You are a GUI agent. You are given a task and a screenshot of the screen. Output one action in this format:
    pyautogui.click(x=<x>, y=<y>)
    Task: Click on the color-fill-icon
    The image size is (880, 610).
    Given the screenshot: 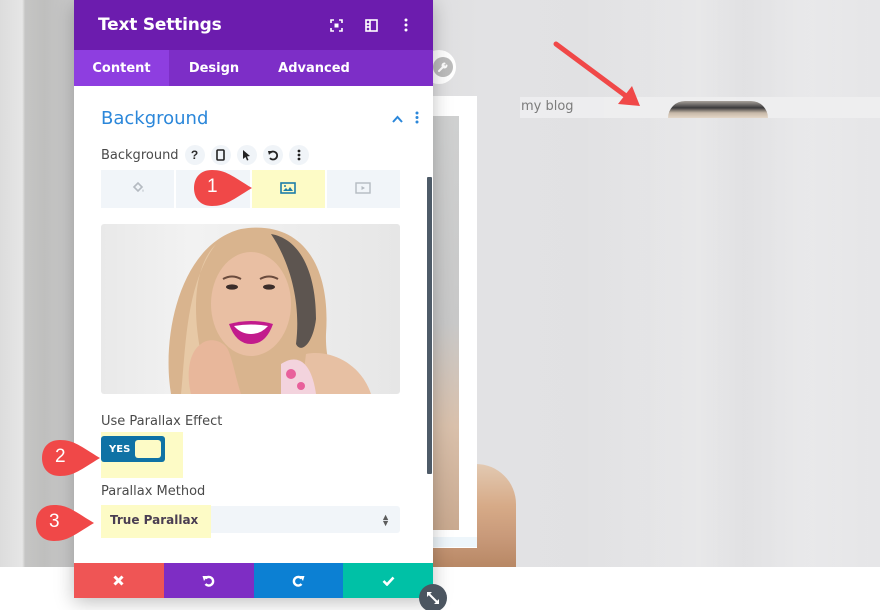 What is the action you would take?
    pyautogui.click(x=138, y=189)
    